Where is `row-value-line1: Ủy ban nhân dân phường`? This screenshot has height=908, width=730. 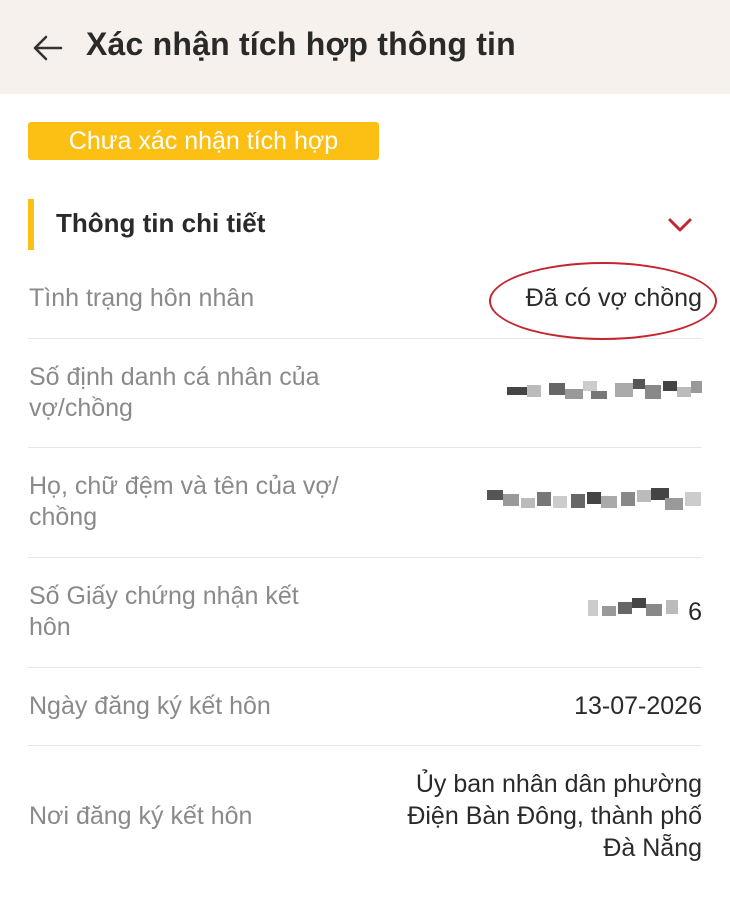
row-value-line1: Ủy ban nhân dân phường is located at coordinates (558, 784).